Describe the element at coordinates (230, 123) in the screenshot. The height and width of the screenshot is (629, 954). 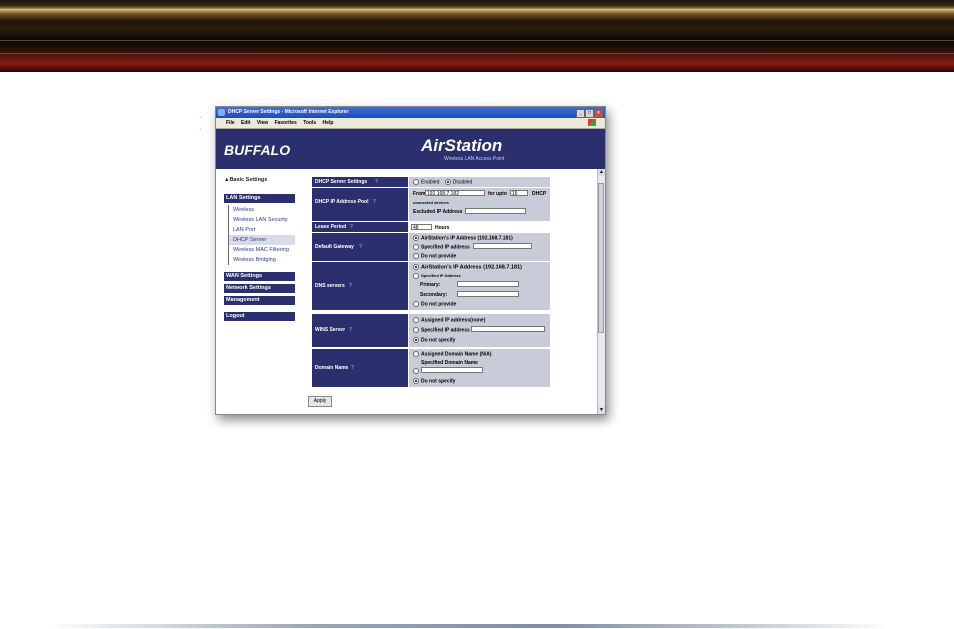
I see `menu-file: File` at that location.